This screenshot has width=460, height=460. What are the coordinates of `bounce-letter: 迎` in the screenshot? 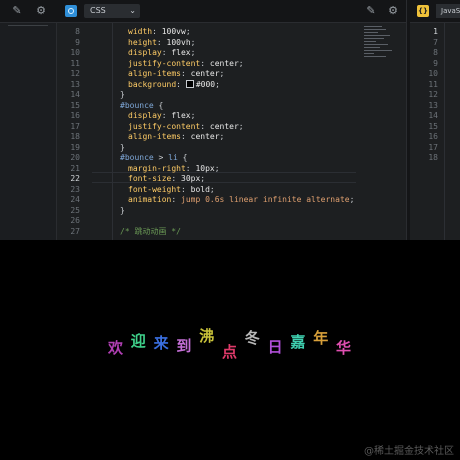 It's located at (138, 341).